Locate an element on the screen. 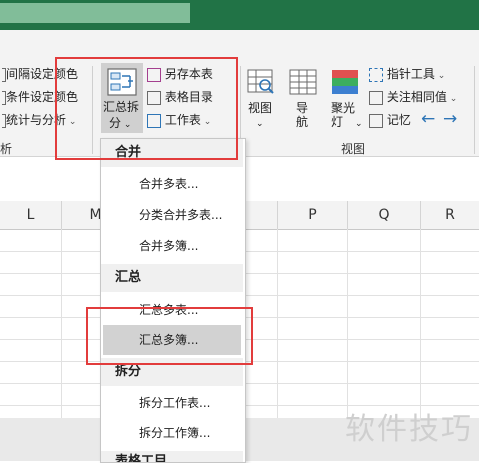  column-header-l: L is located at coordinates (31, 215).